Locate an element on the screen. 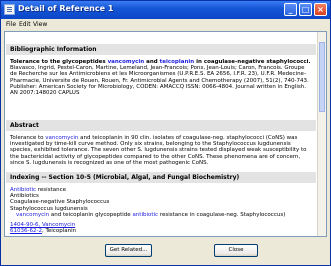  document-icon is located at coordinates (9, 9).